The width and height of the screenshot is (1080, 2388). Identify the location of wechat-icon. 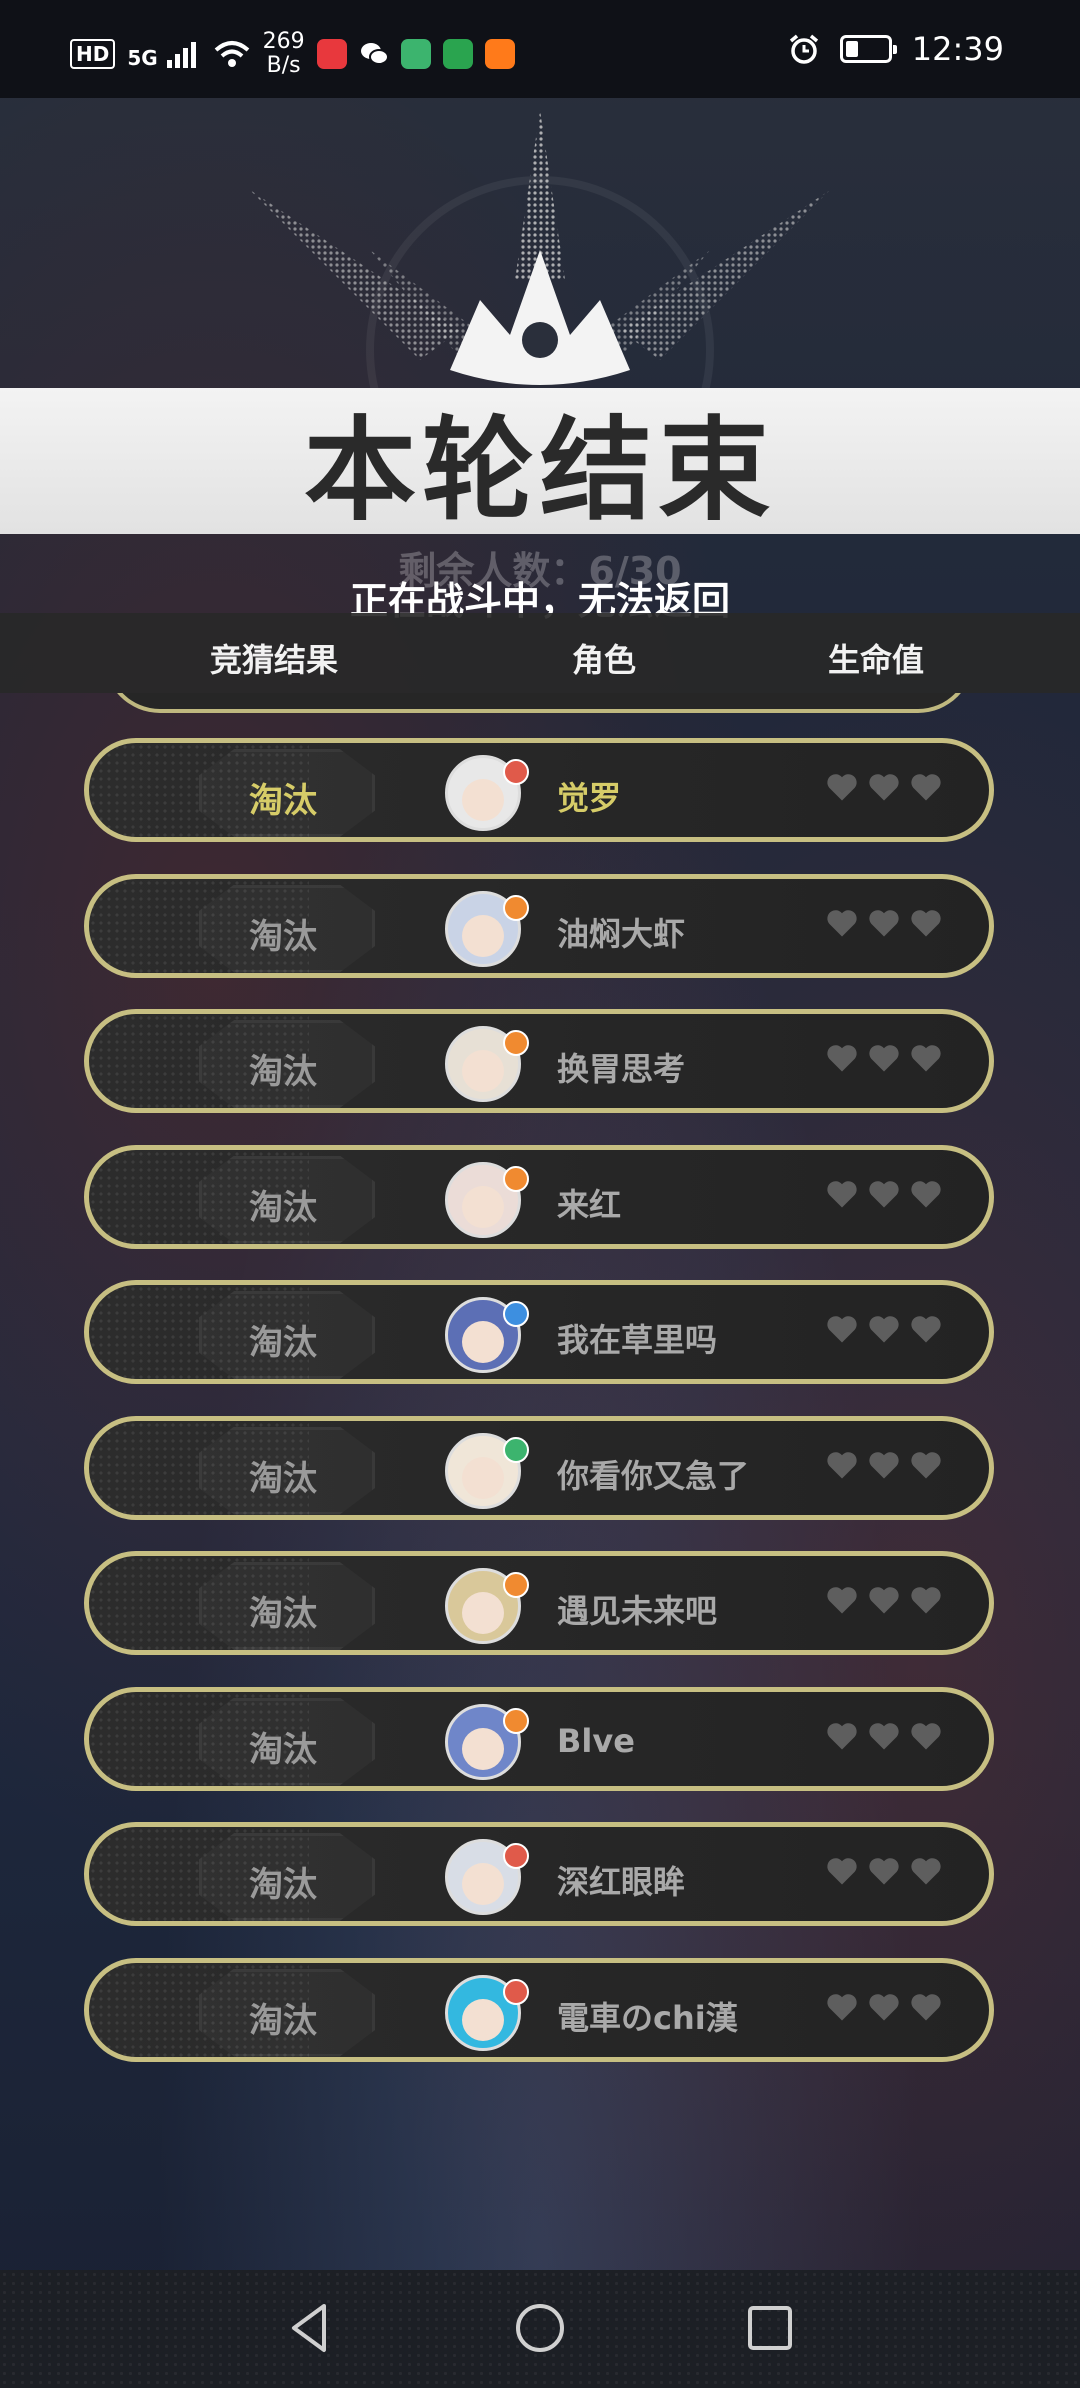
(374, 54).